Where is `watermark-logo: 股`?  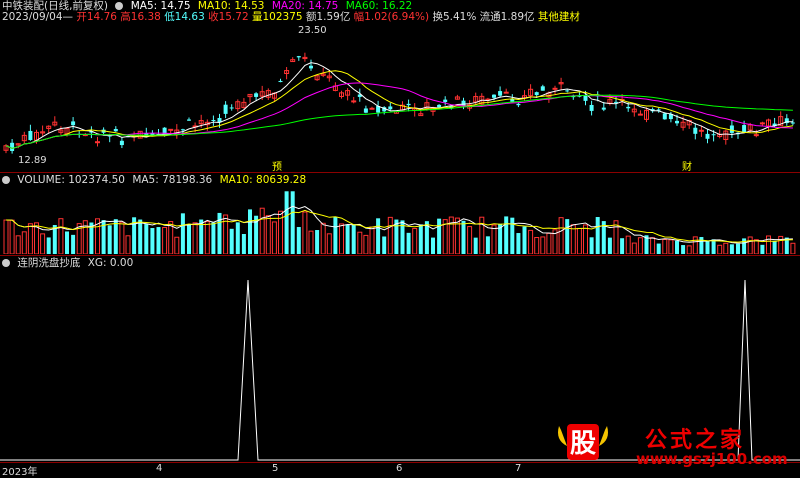
watermark-logo: 股 is located at coordinates (583, 442).